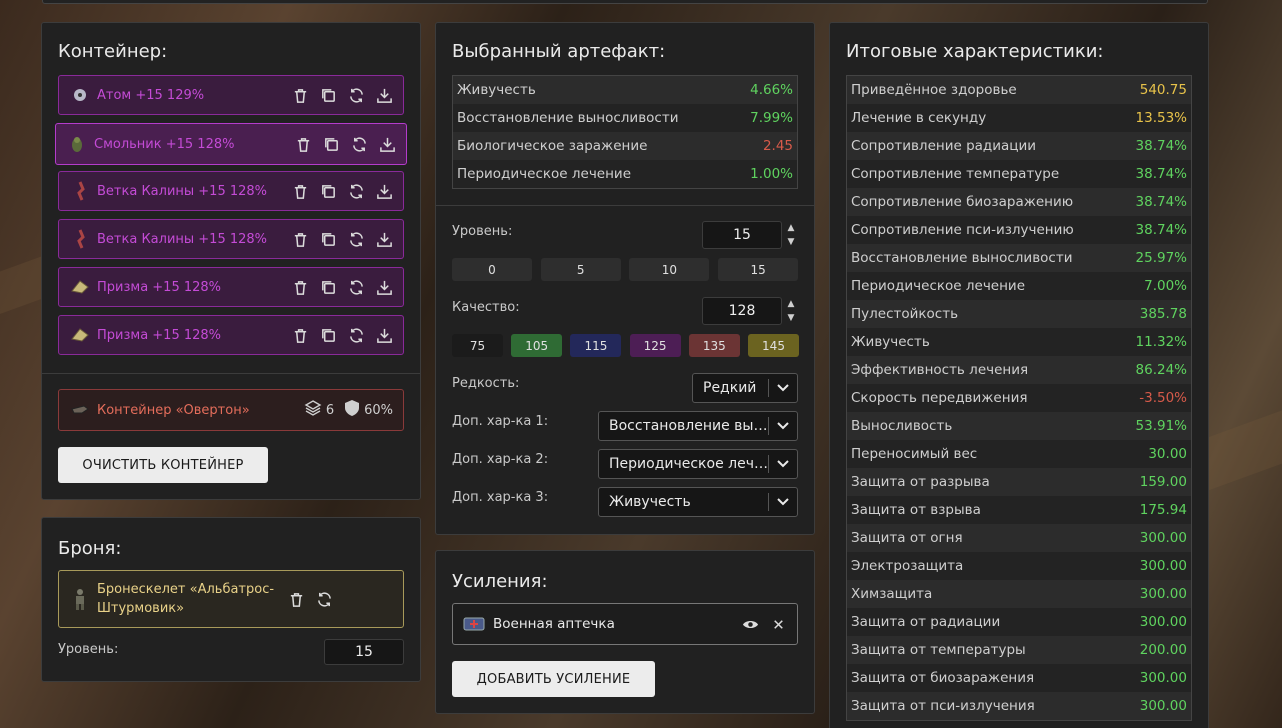 Image resolution: width=1282 pixels, height=728 pixels. Describe the element at coordinates (90, 548) in the screenshot. I see `armor-panel-title: Броня:` at that location.